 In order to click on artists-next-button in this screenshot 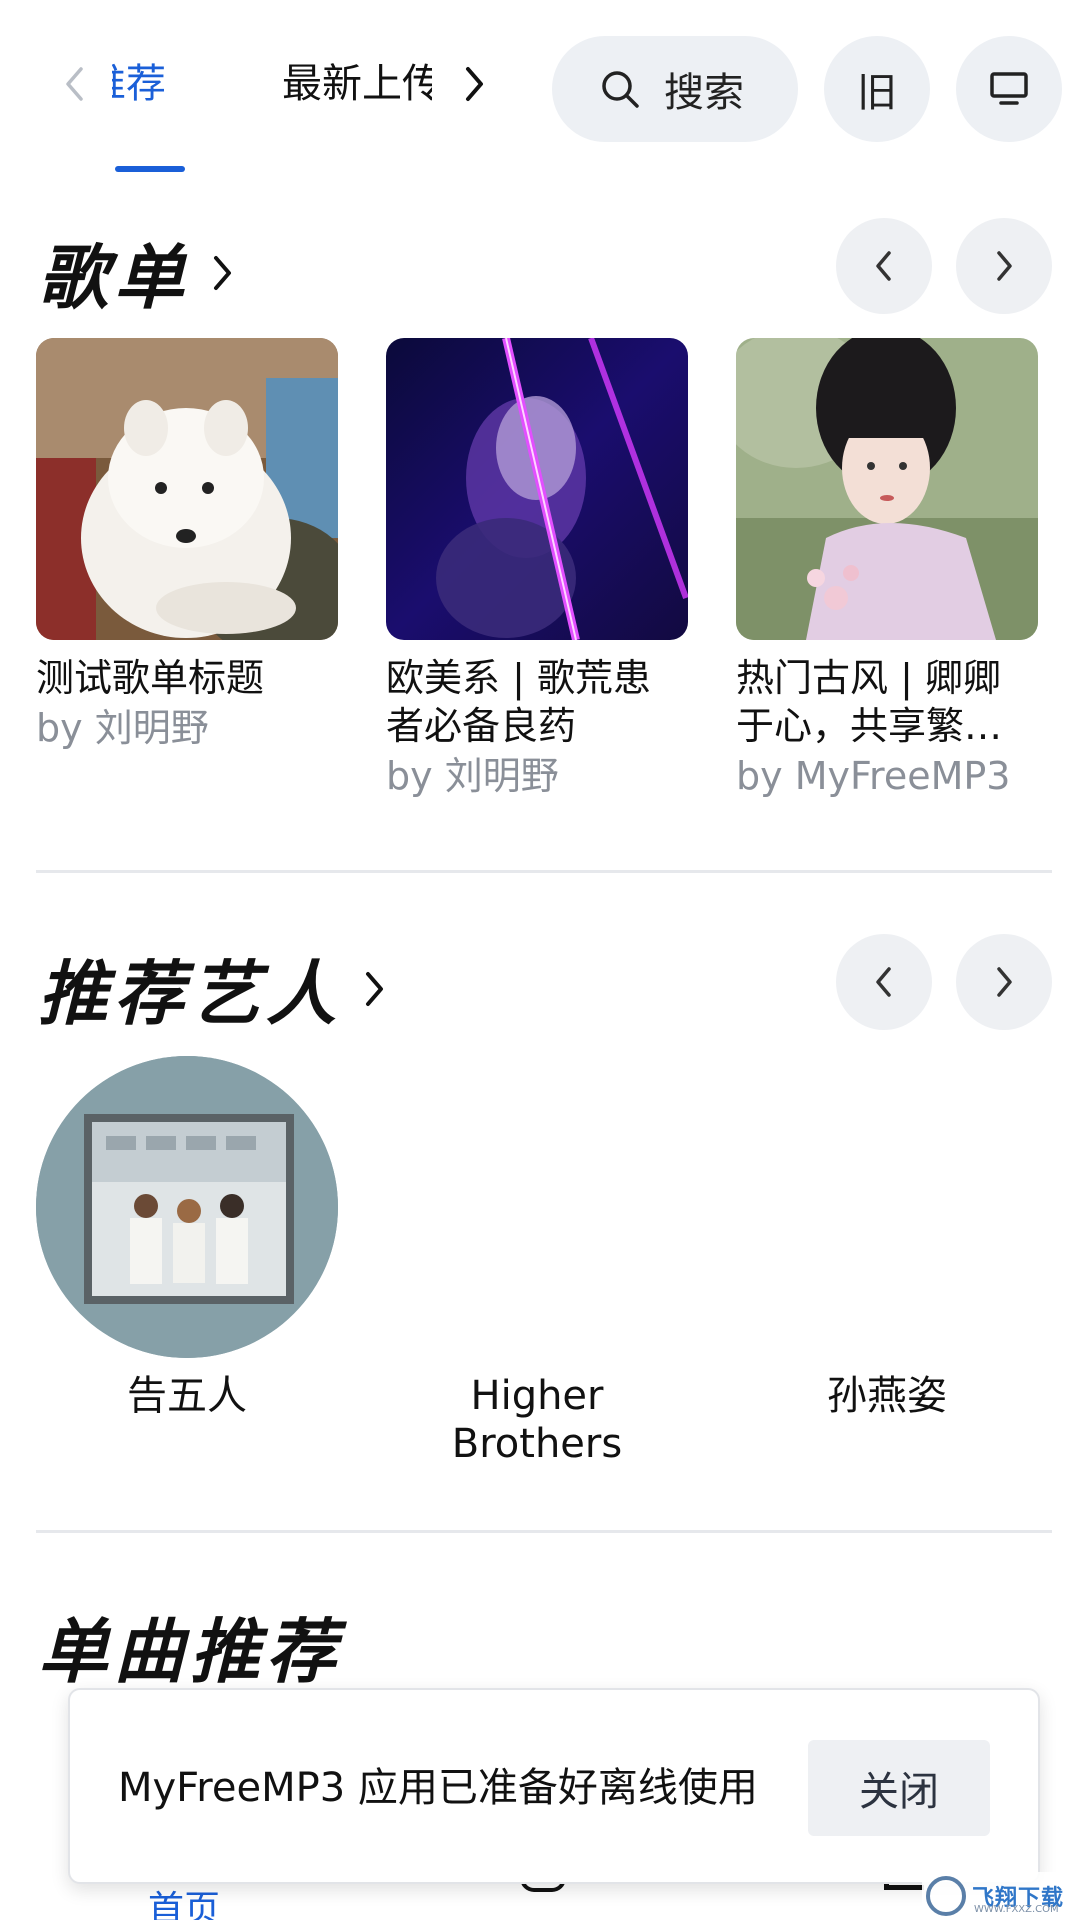, I will do `click(1004, 982)`.